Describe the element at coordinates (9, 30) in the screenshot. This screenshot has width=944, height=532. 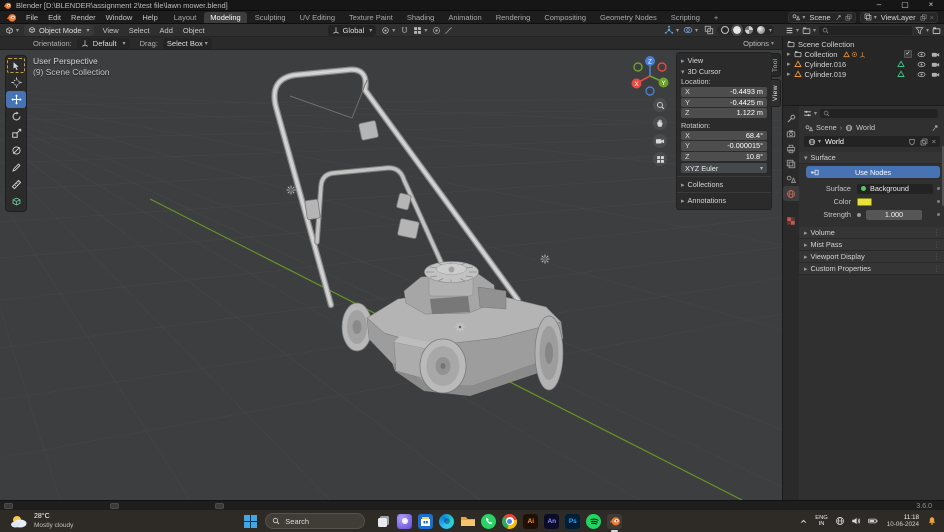
I see `editor-type-icon` at that location.